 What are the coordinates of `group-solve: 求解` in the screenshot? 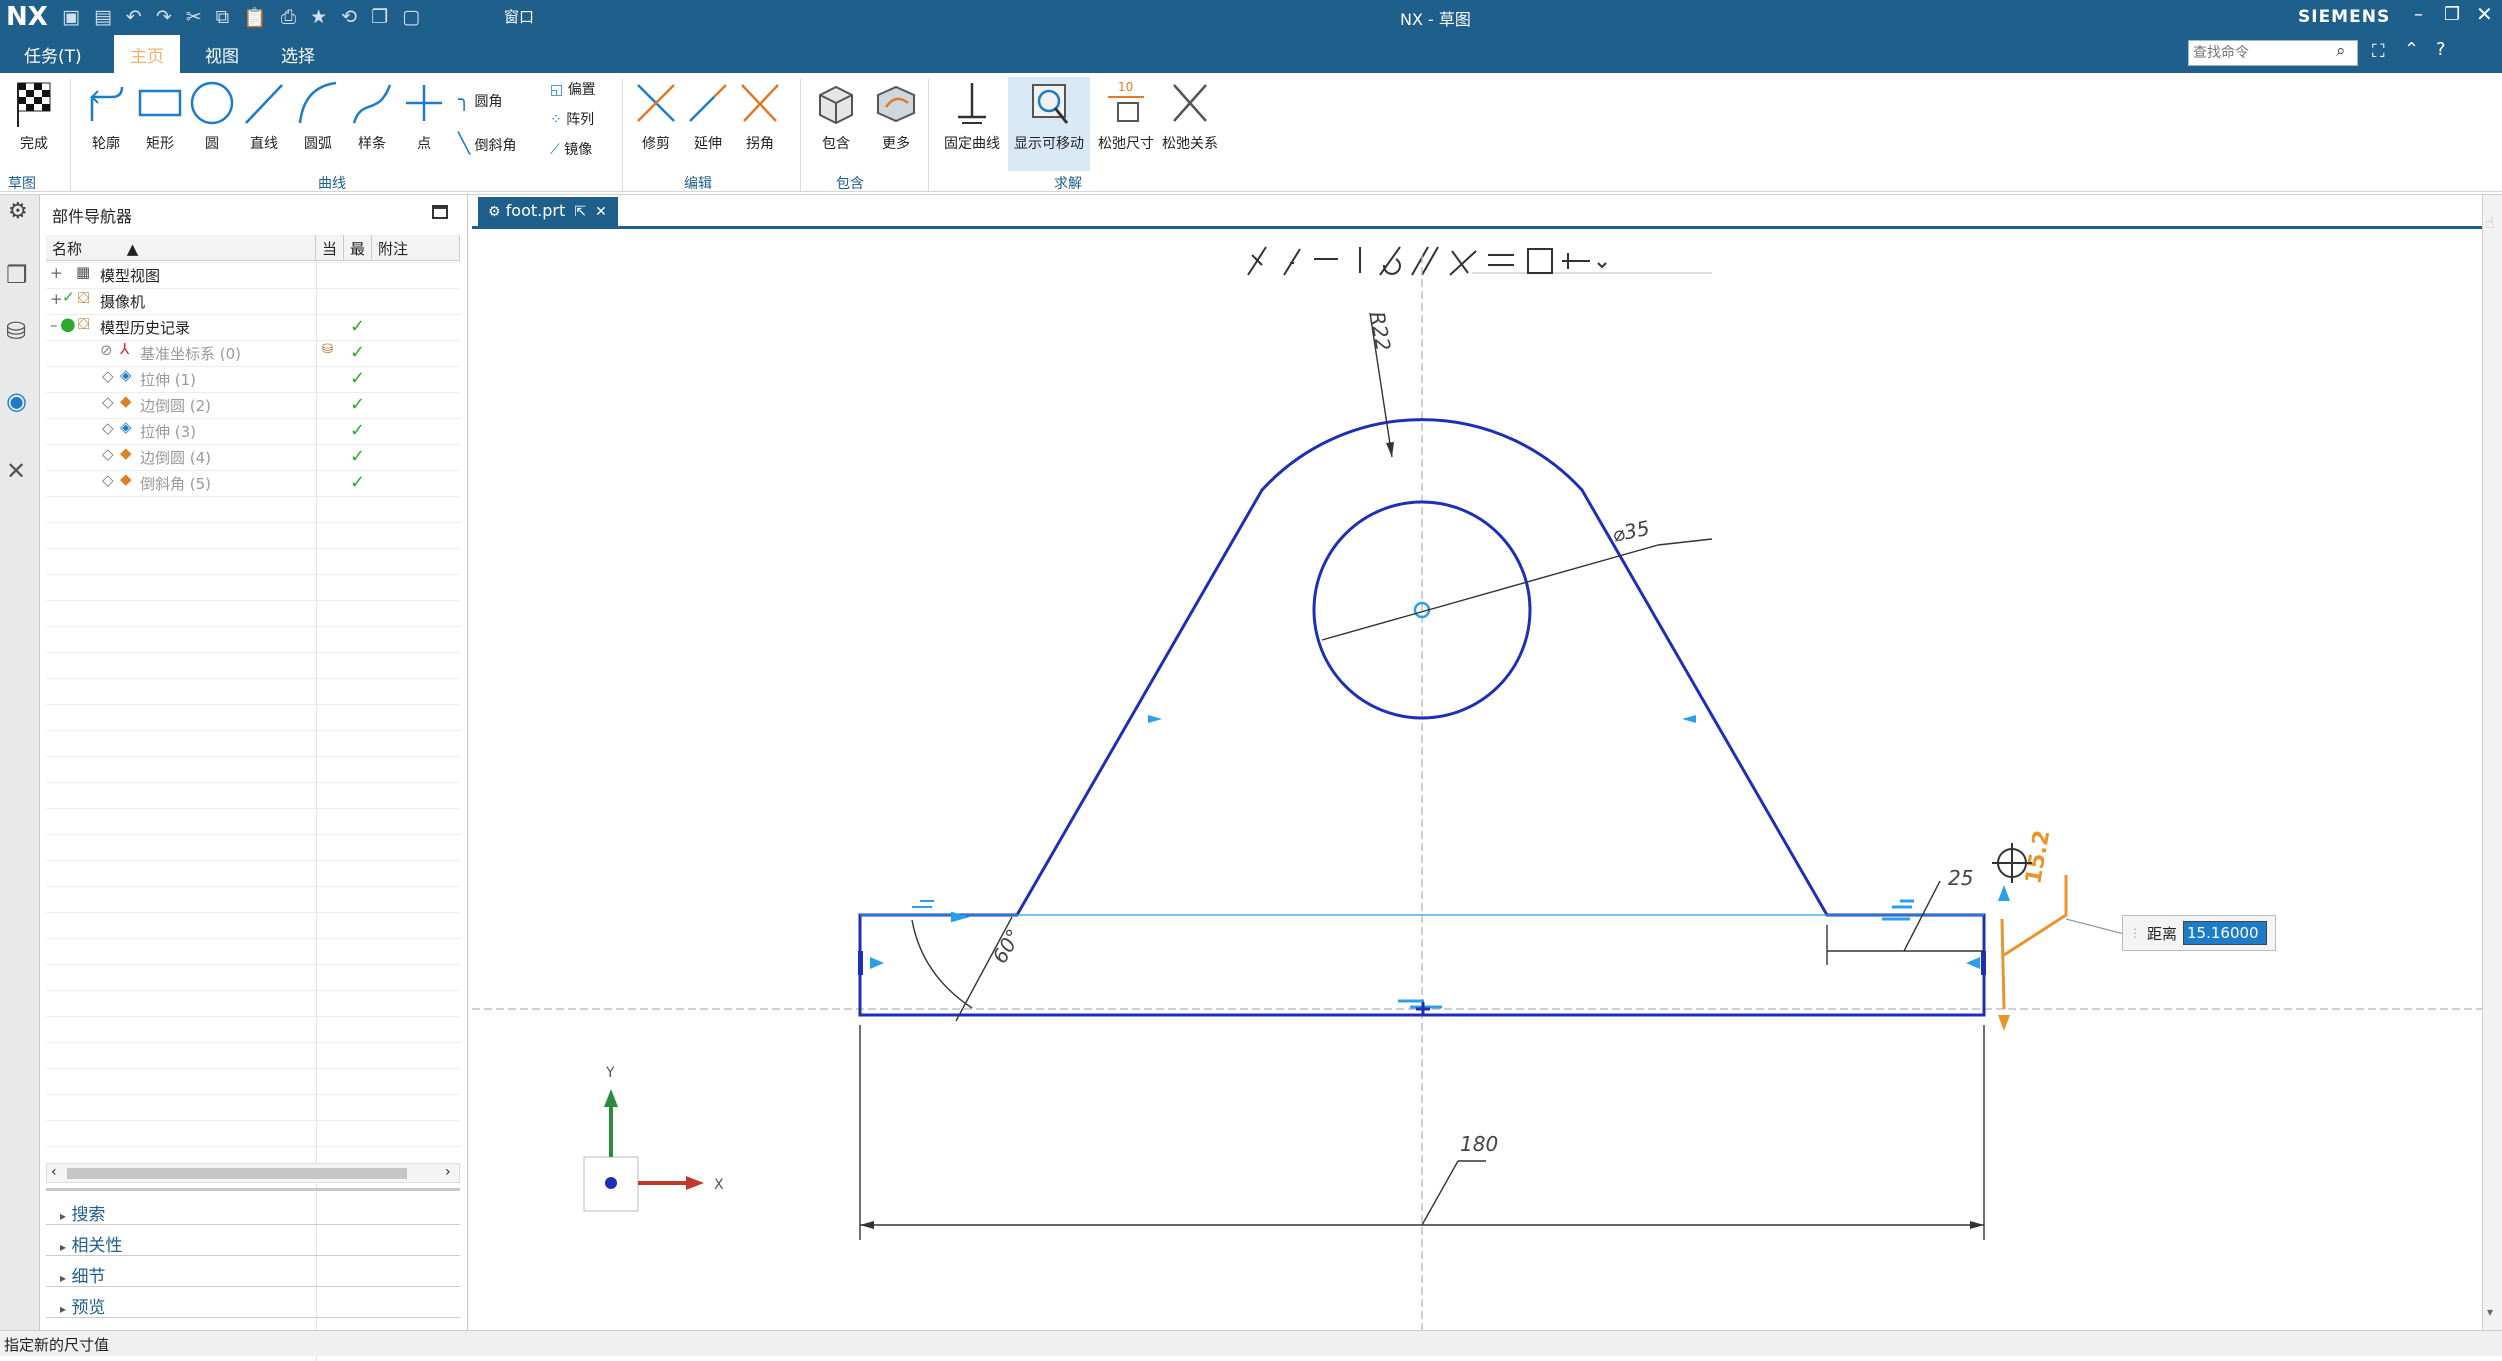 It's located at (1068, 183).